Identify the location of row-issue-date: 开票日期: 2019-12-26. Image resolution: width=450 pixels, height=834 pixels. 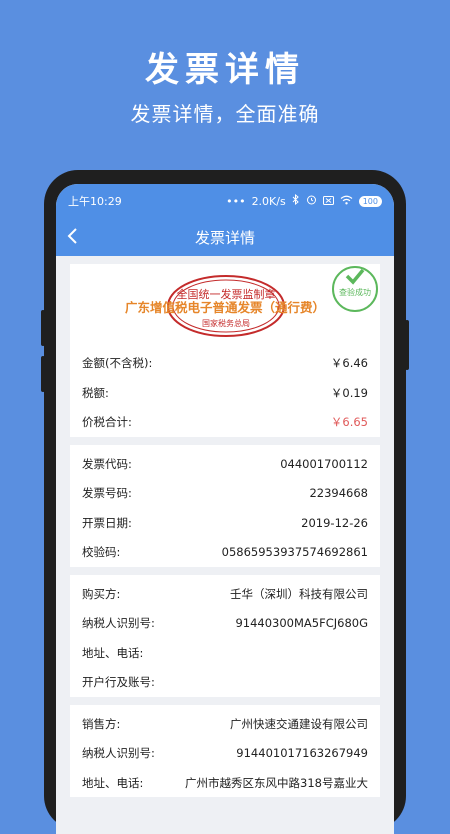
(225, 523).